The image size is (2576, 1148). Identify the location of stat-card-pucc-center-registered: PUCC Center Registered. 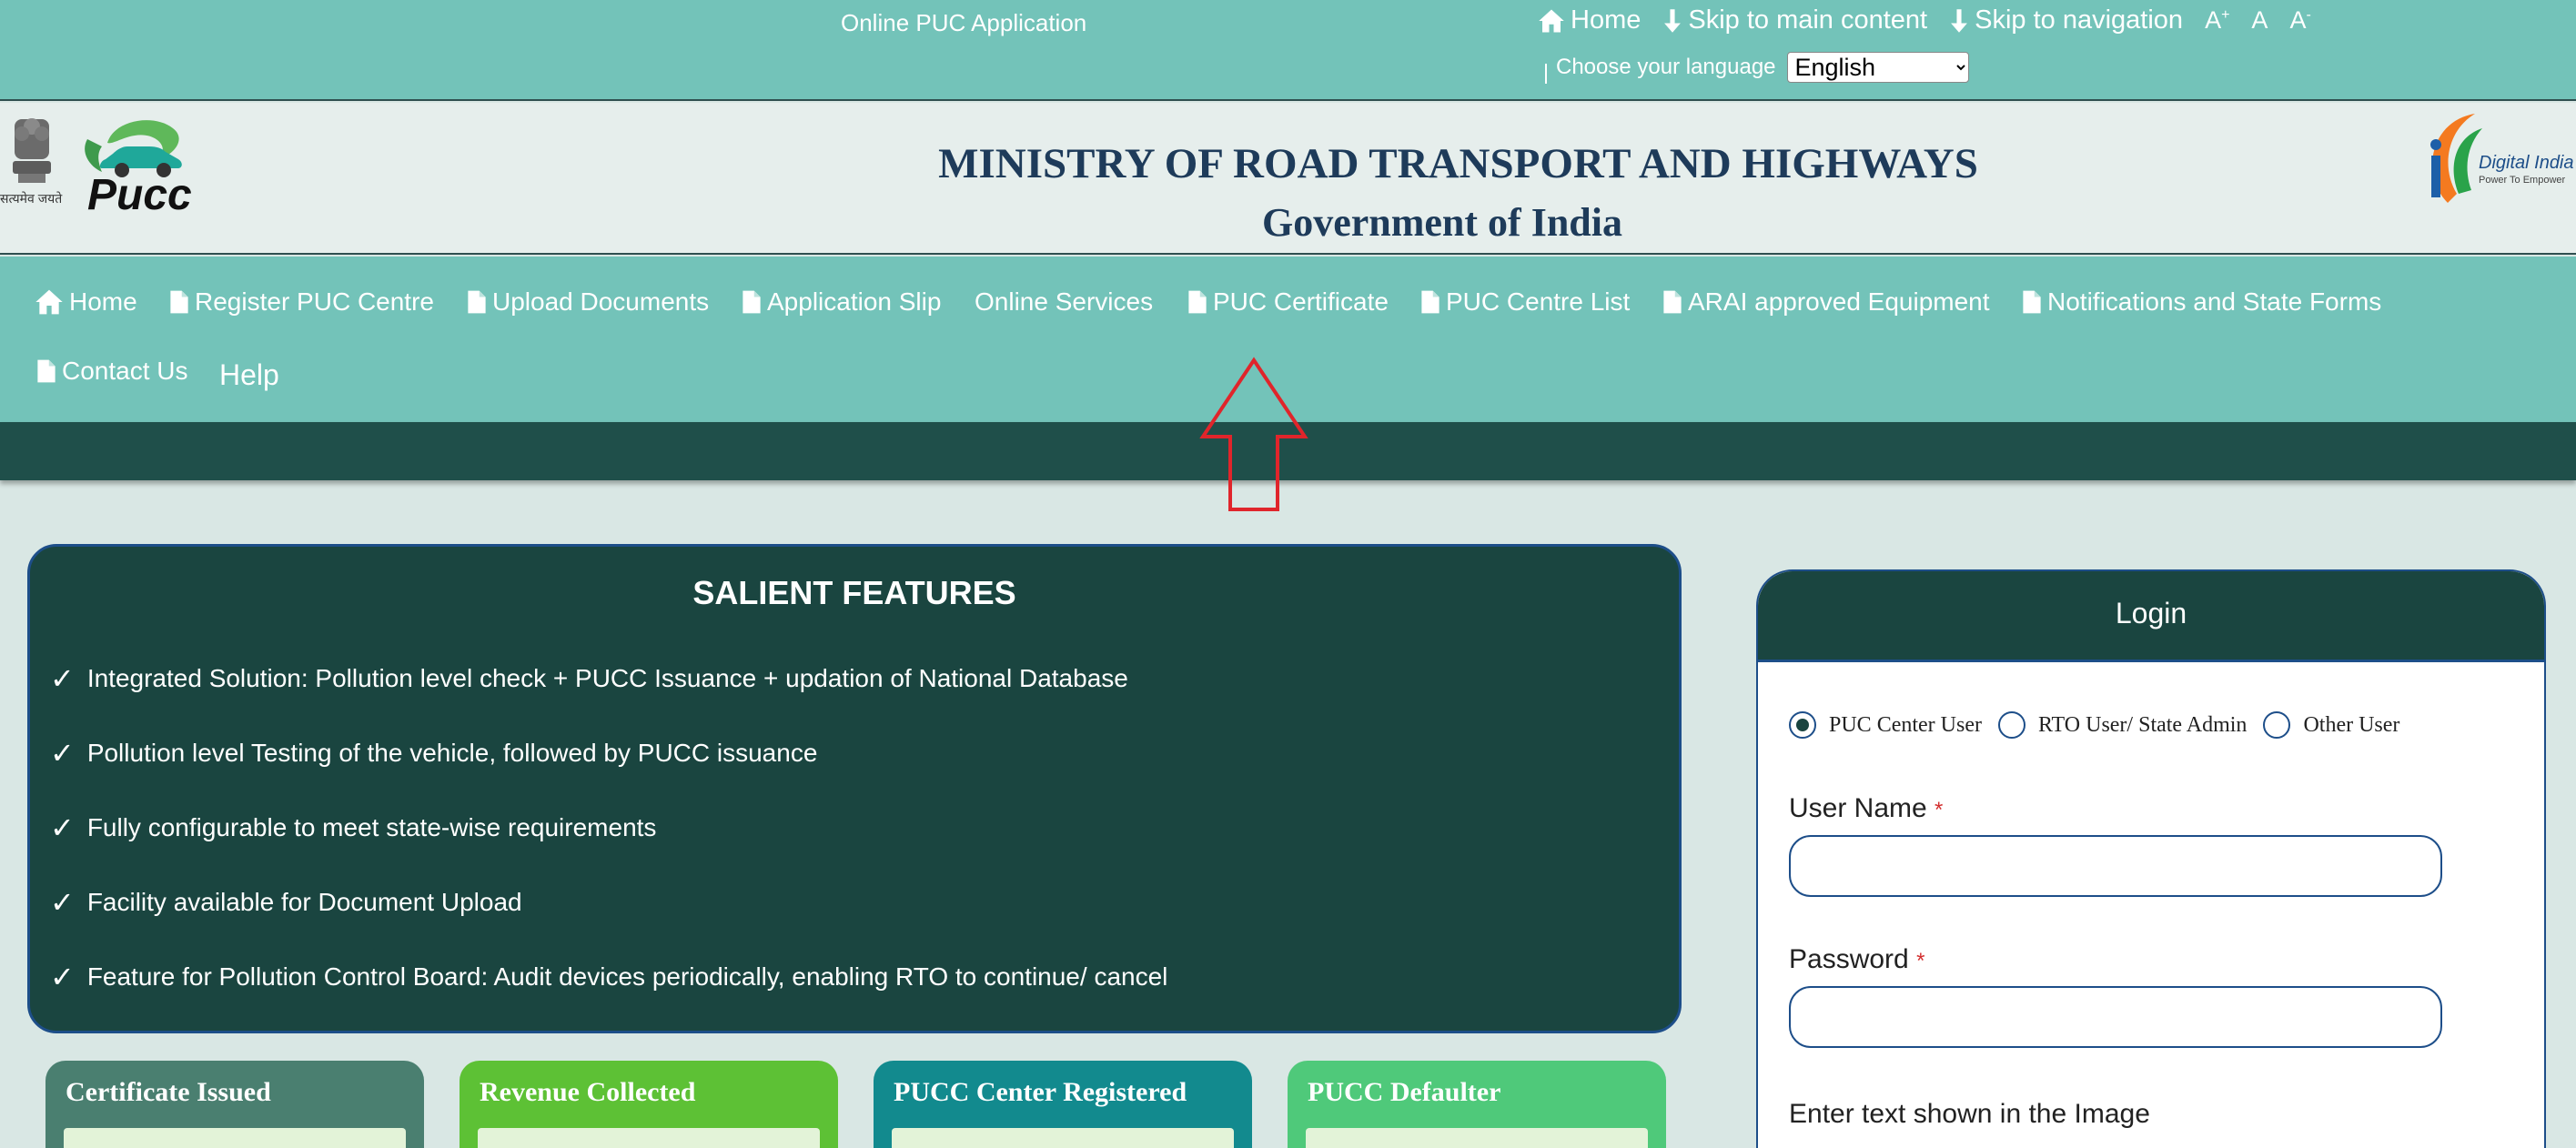
(1063, 1104).